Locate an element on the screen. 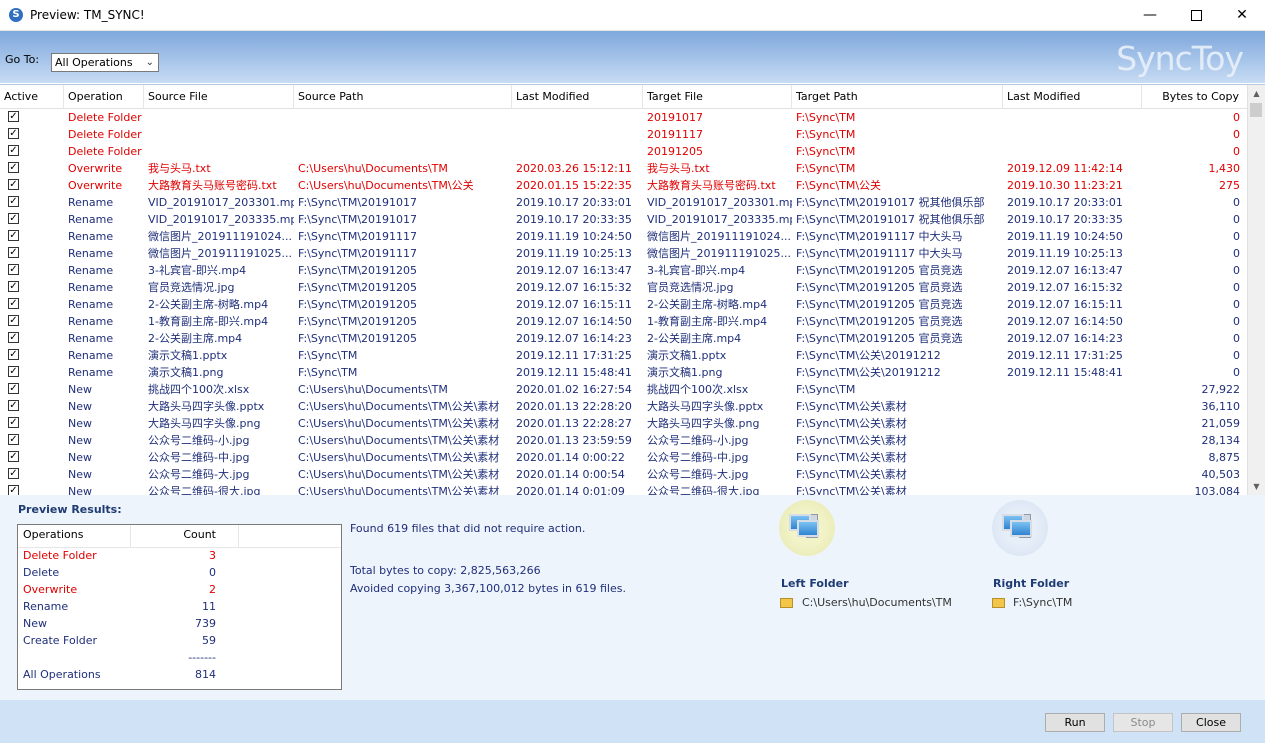 The image size is (1265, 743). stop-button: Stop is located at coordinates (1143, 722).